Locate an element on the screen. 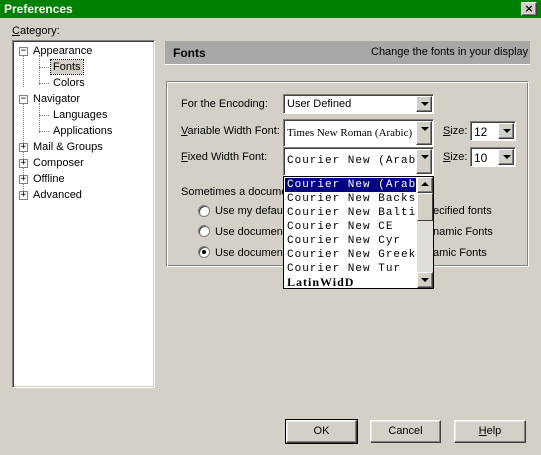  encoding-label: For the Encoding: is located at coordinates (224, 104).